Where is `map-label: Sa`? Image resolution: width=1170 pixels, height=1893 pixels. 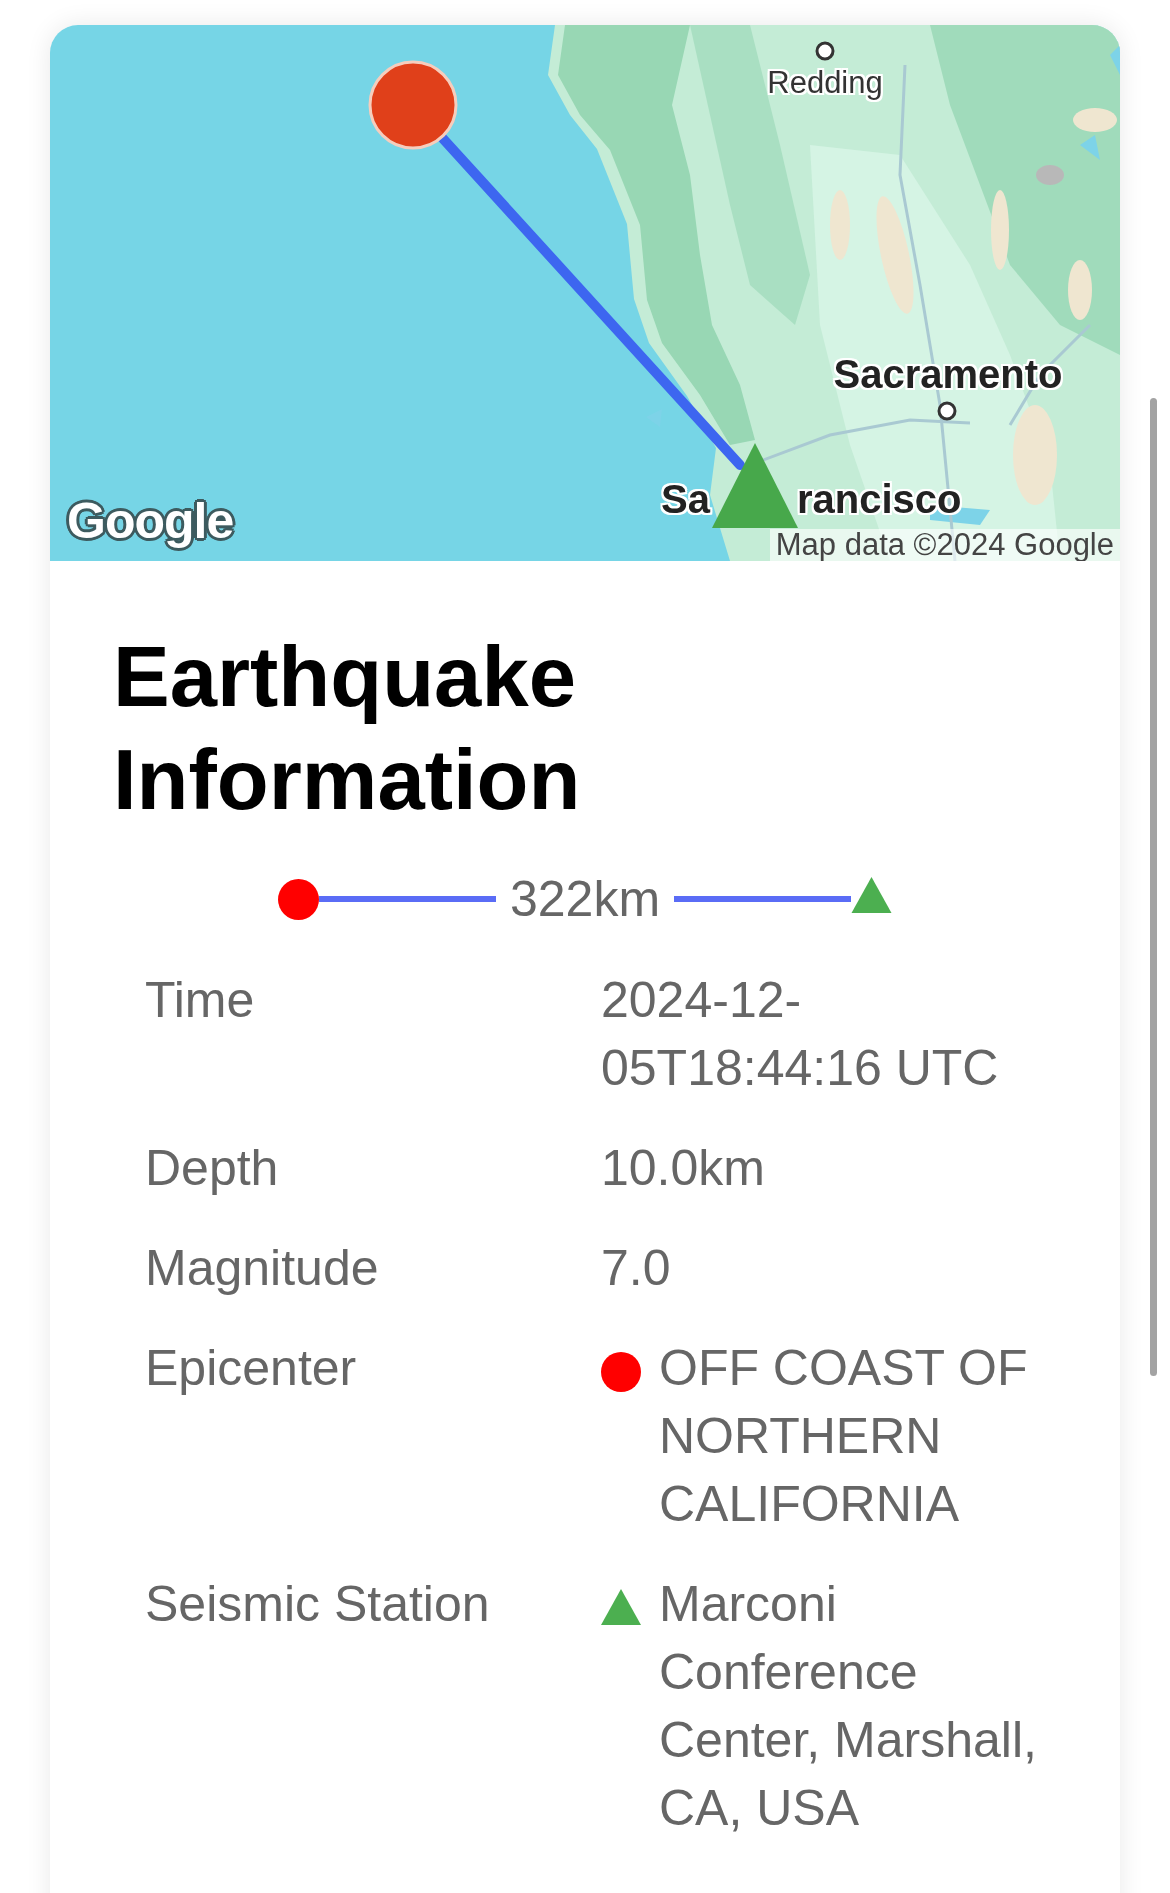
map-label: Sa is located at coordinates (685, 499).